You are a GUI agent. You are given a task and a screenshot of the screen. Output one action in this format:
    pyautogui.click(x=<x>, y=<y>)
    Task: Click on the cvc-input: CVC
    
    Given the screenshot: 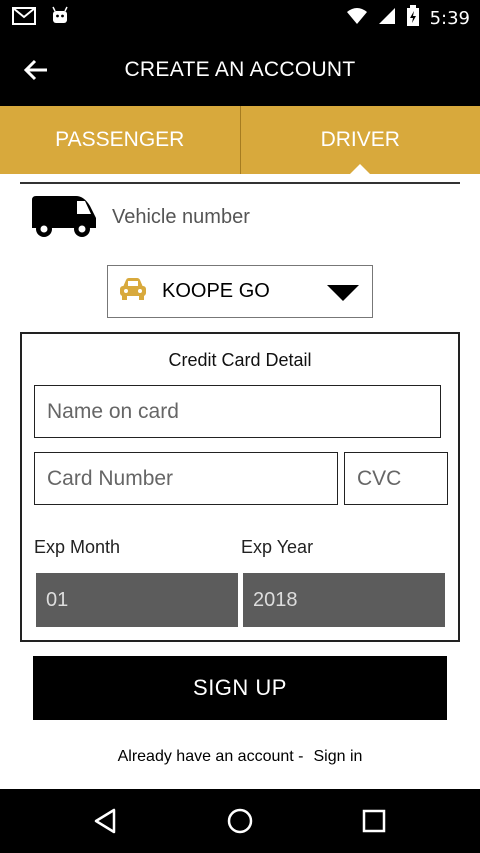 What is the action you would take?
    pyautogui.click(x=396, y=478)
    